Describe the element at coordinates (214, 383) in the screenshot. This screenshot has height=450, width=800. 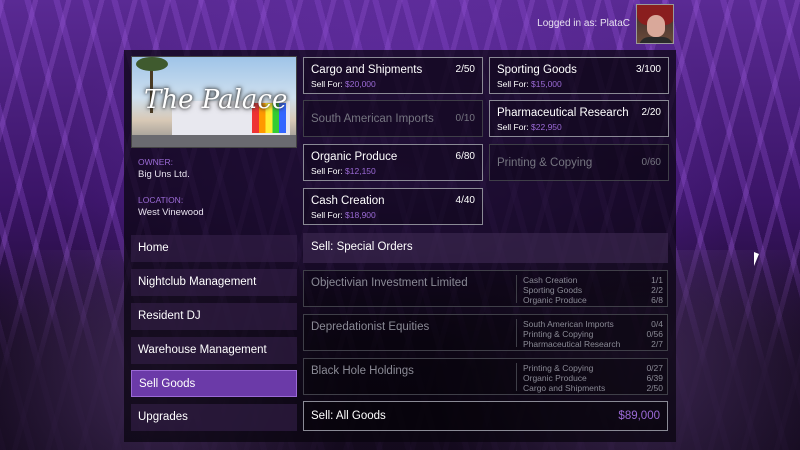
I see `nav-sell-goods: Sell Goods` at that location.